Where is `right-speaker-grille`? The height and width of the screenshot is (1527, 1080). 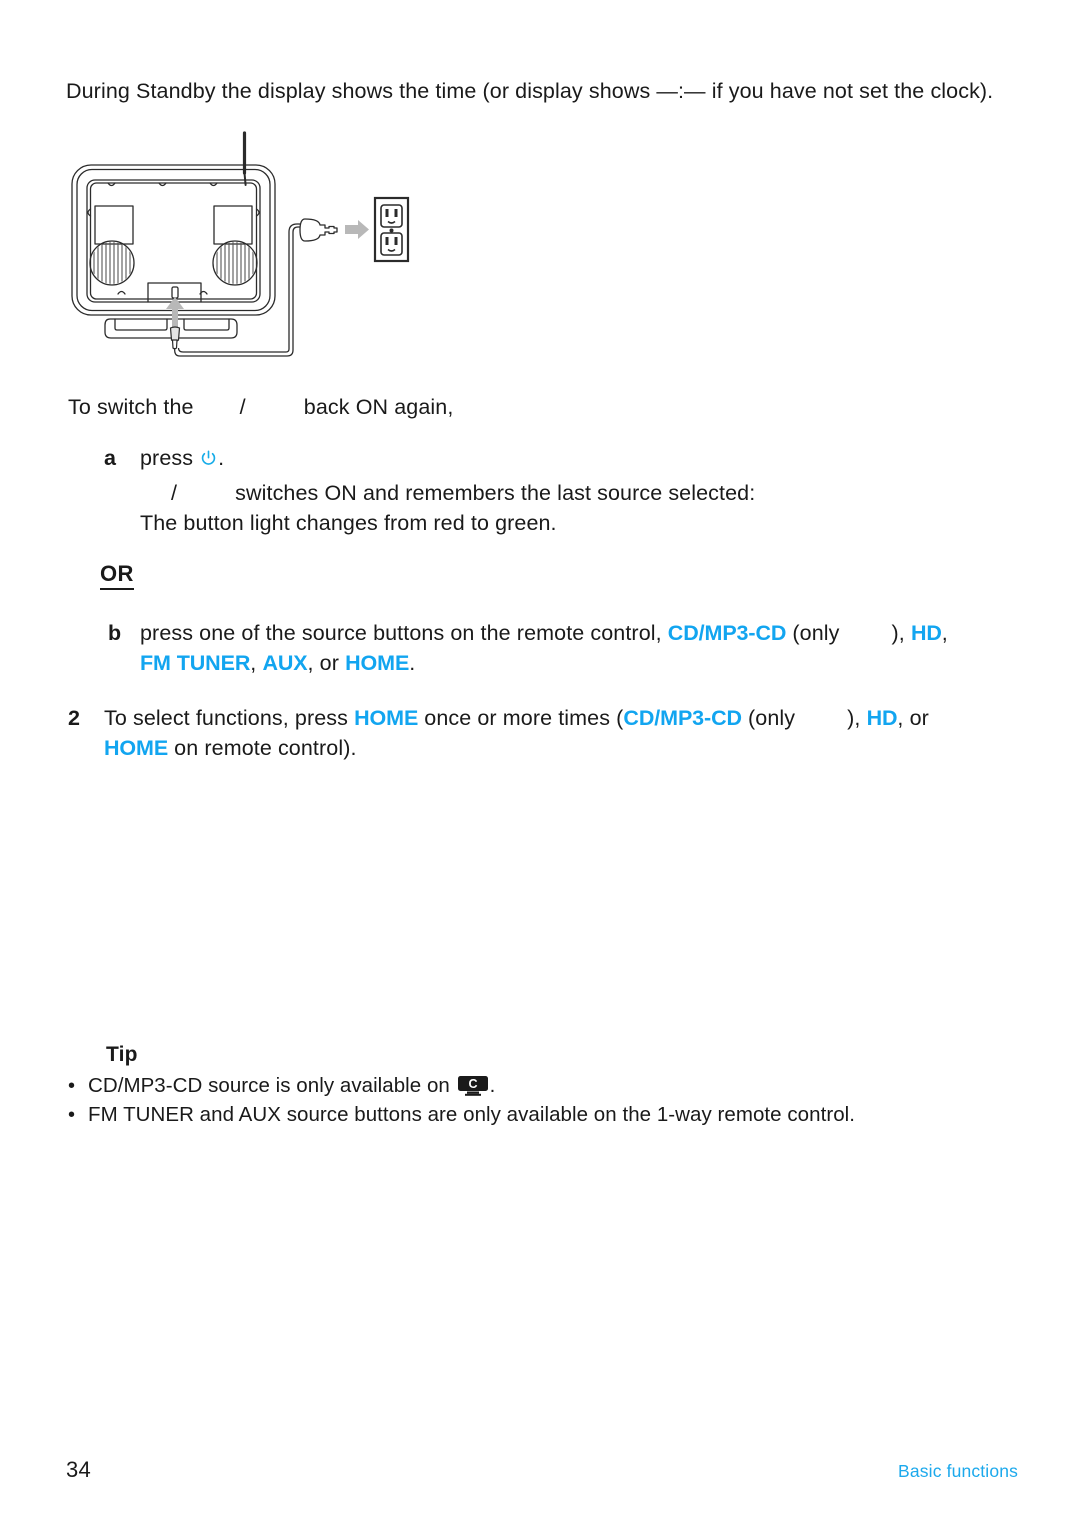 right-speaker-grille is located at coordinates (235, 263).